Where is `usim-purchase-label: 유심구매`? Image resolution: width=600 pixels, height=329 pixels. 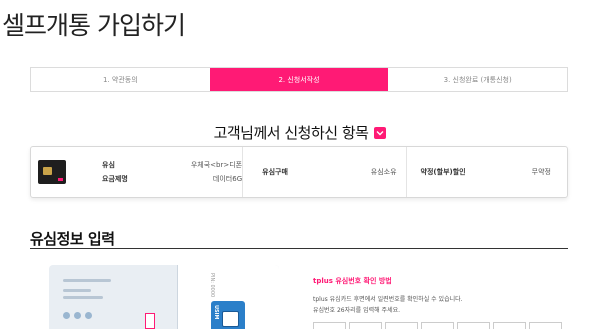 usim-purchase-label: 유심구매 is located at coordinates (275, 172).